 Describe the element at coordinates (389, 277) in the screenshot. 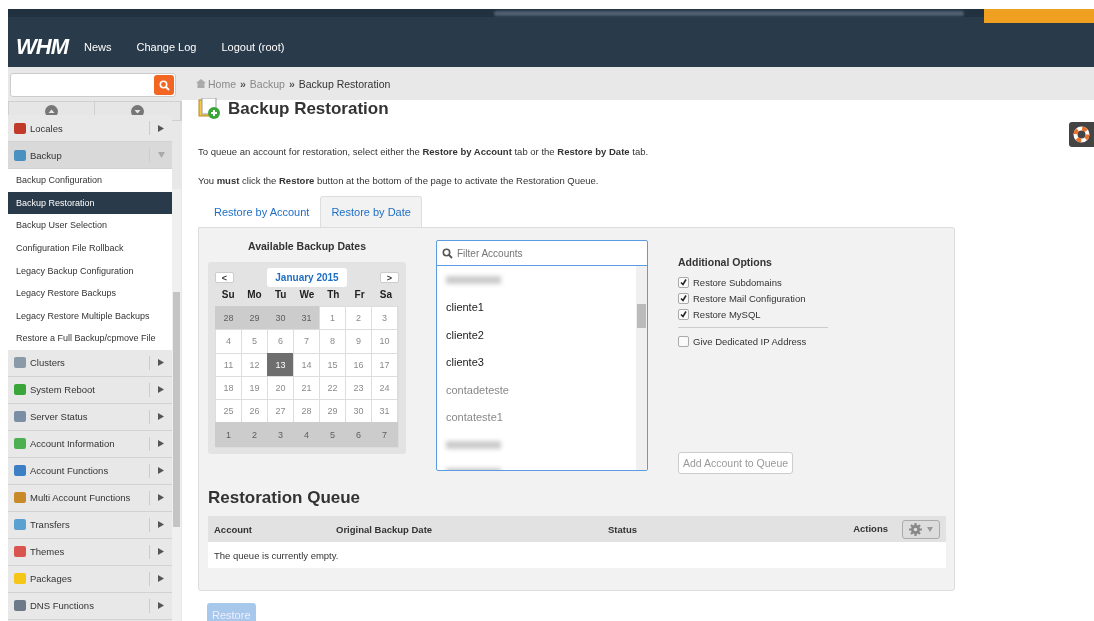

I see `next-month-button: >` at that location.